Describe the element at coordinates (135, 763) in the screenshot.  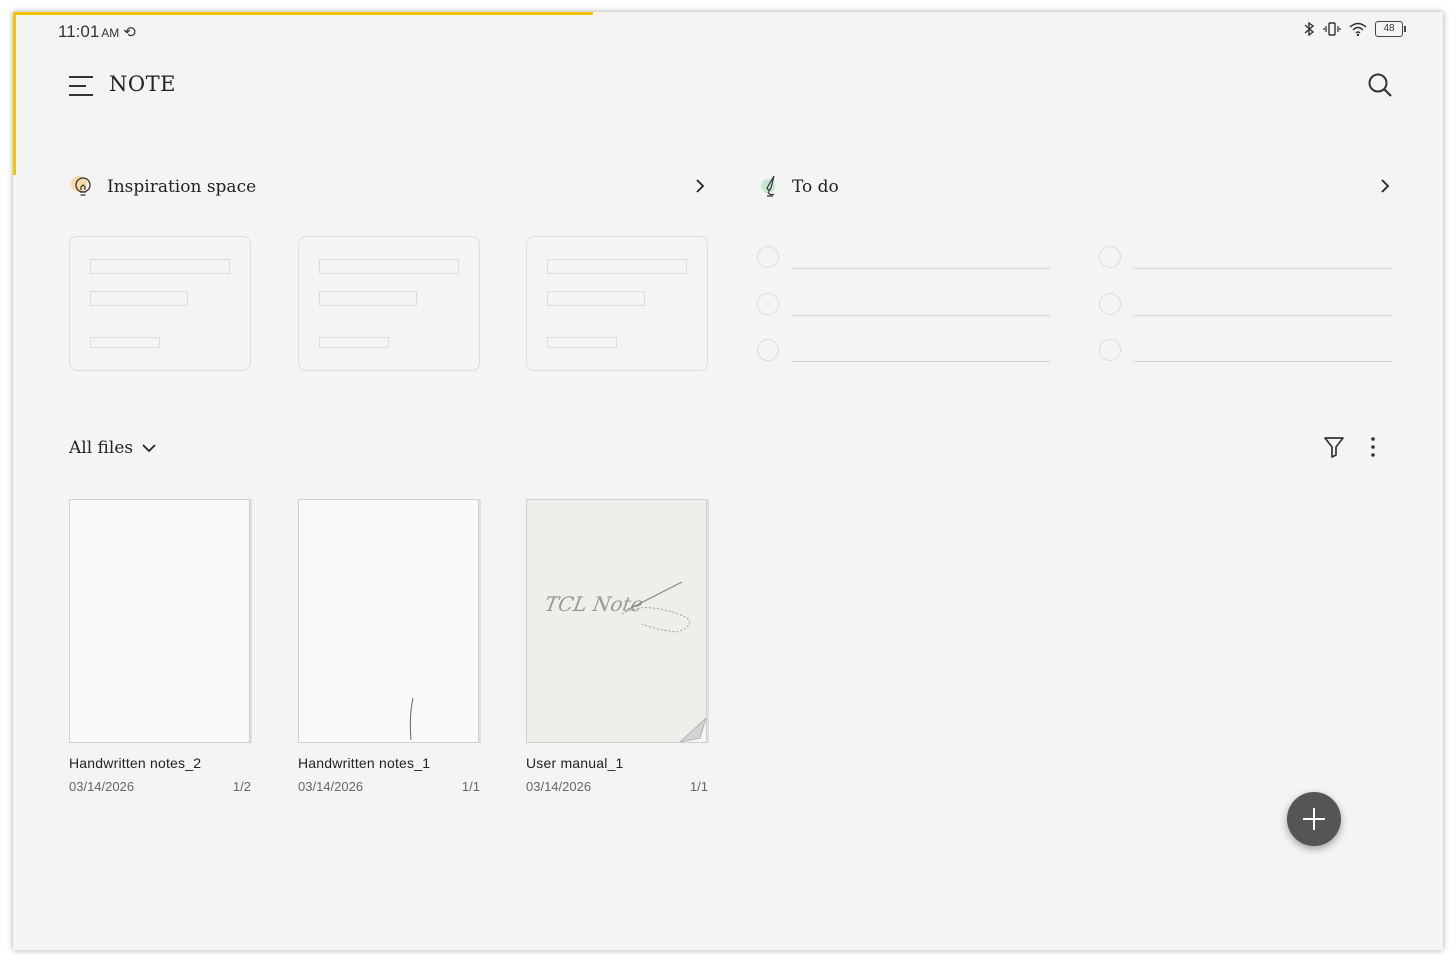
I see `file-name: Handwritten notes_2` at that location.